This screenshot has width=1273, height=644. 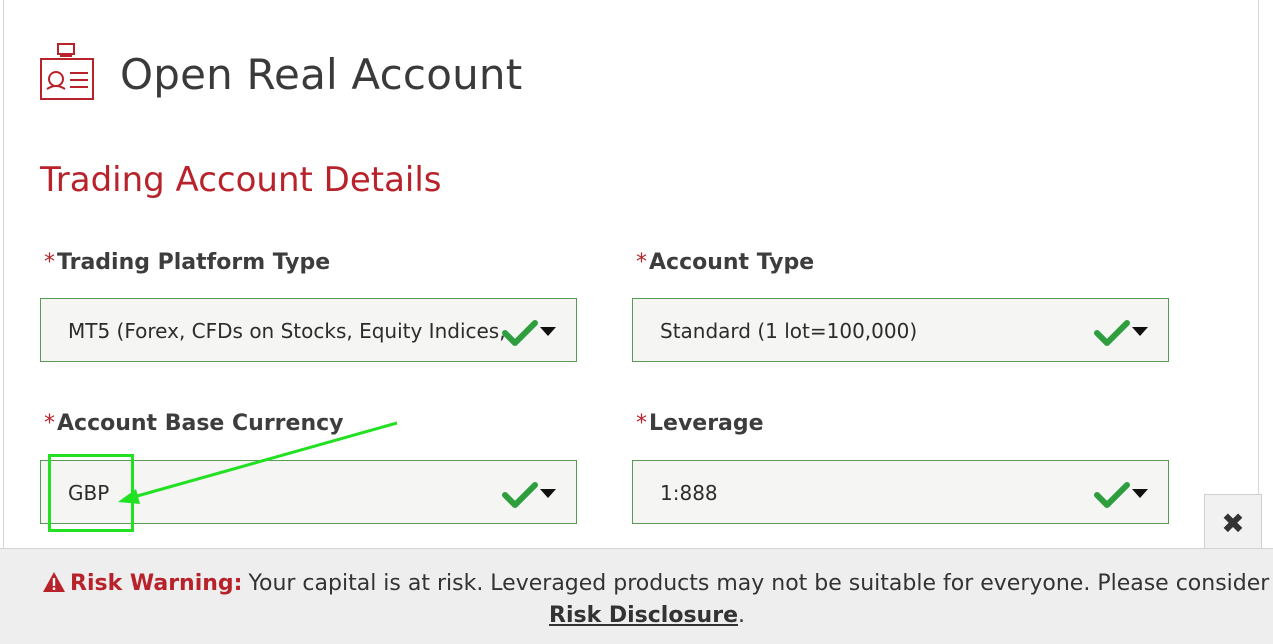 I want to click on account-base-currency-value: GBP, so click(x=89, y=493).